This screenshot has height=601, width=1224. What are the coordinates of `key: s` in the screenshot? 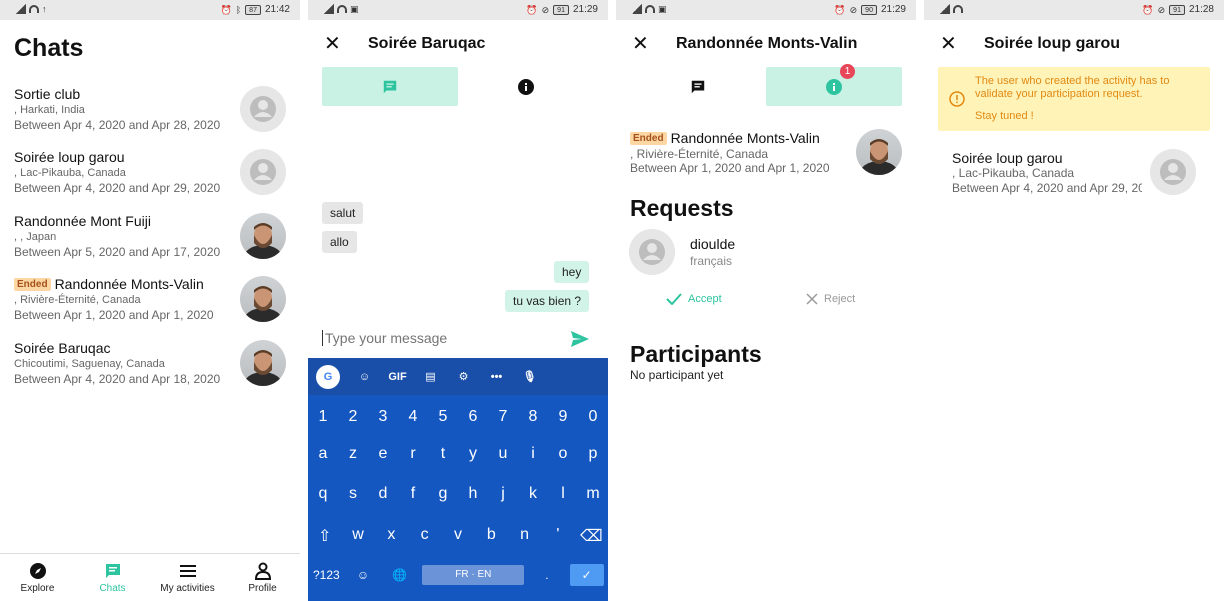 It's located at (353, 494).